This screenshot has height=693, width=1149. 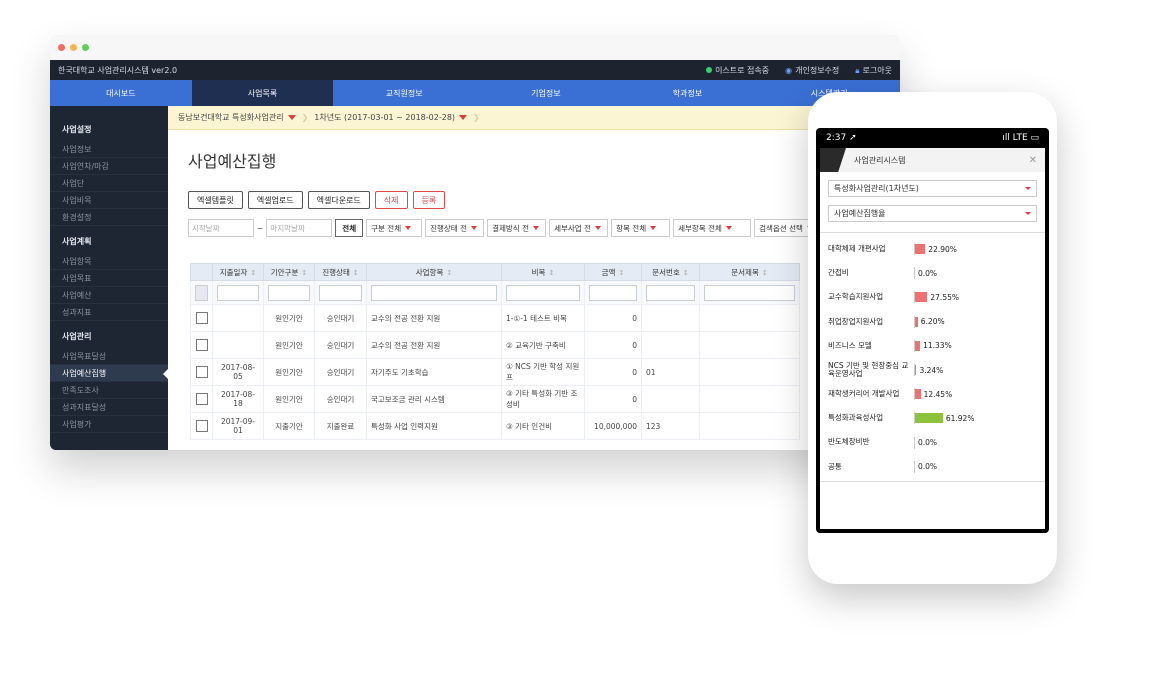 I want to click on column-header: 문서제목 ↕, so click(x=749, y=272).